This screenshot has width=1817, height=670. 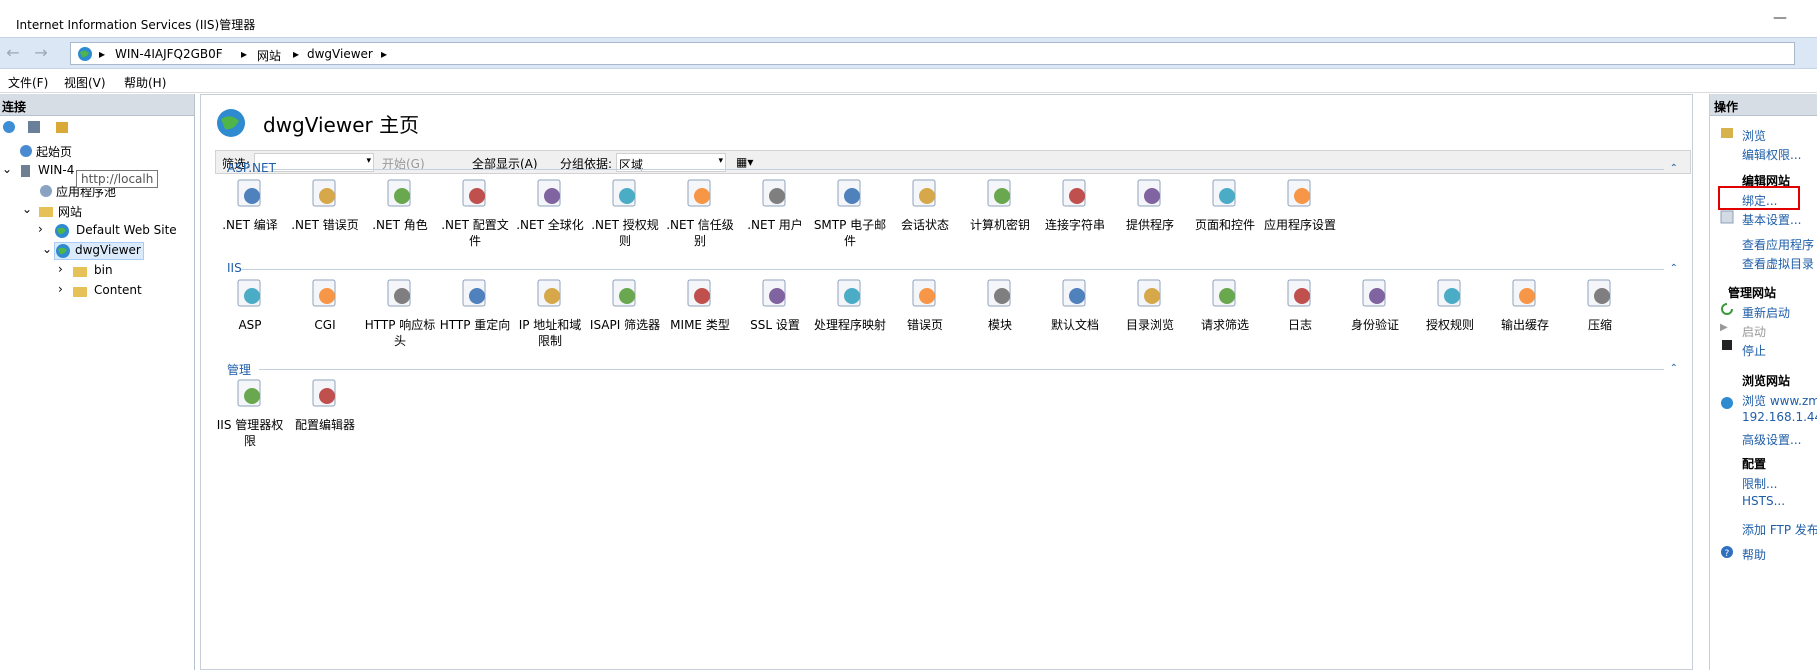 I want to click on feature-item: IIS 管理器权限, so click(x=250, y=413).